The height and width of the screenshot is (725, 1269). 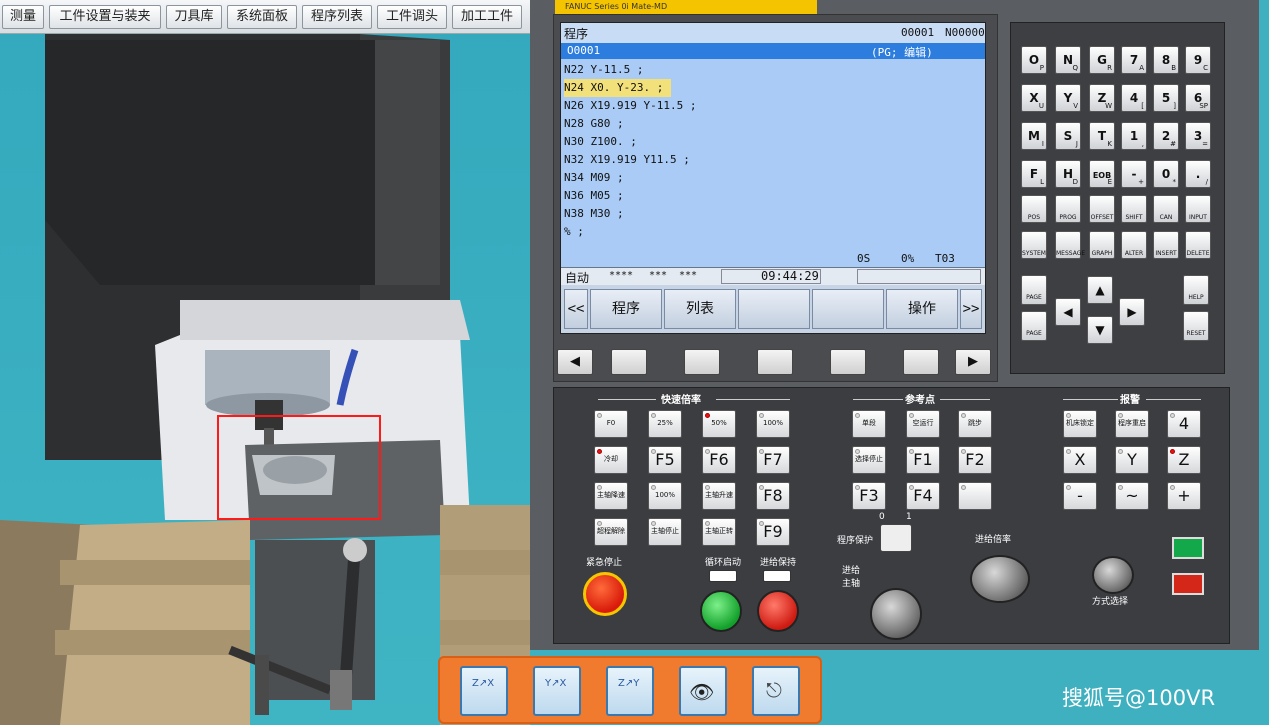 What do you see at coordinates (922, 309) in the screenshot?
I see `softkey-operation: 操作` at bounding box center [922, 309].